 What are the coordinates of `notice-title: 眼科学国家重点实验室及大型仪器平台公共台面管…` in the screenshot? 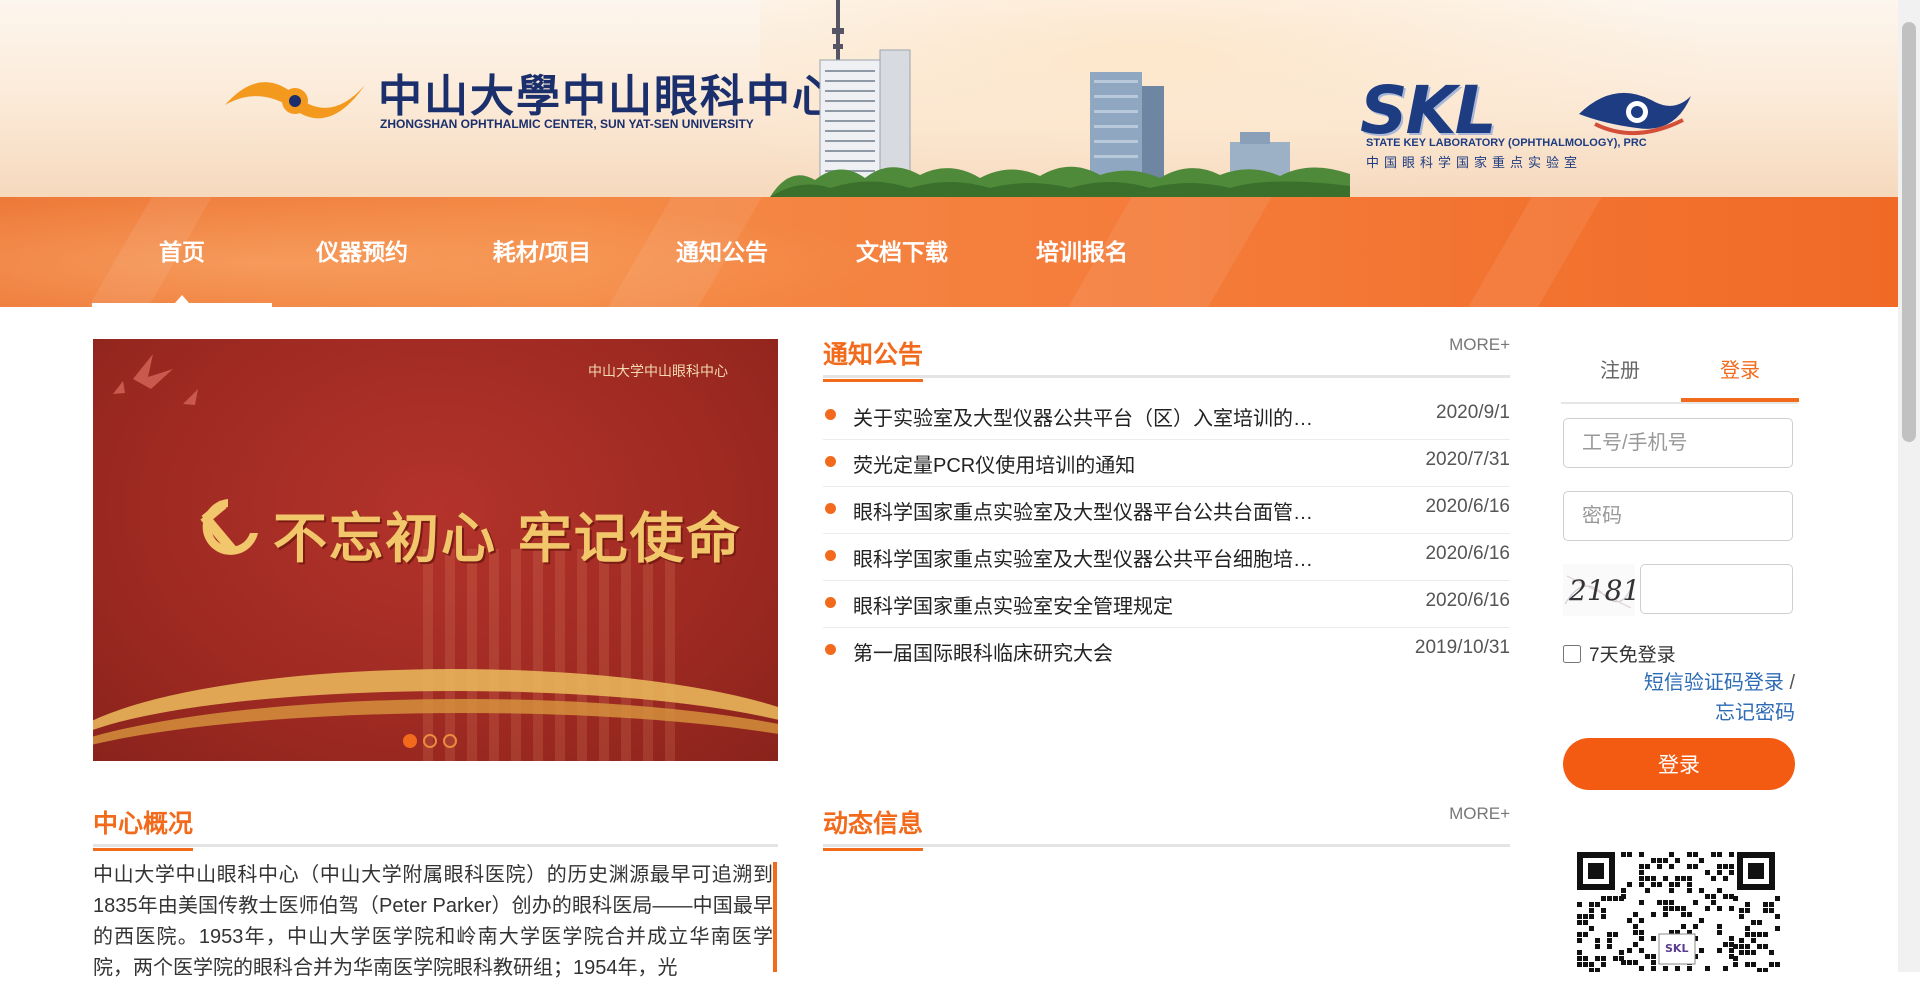 It's located at (1083, 513).